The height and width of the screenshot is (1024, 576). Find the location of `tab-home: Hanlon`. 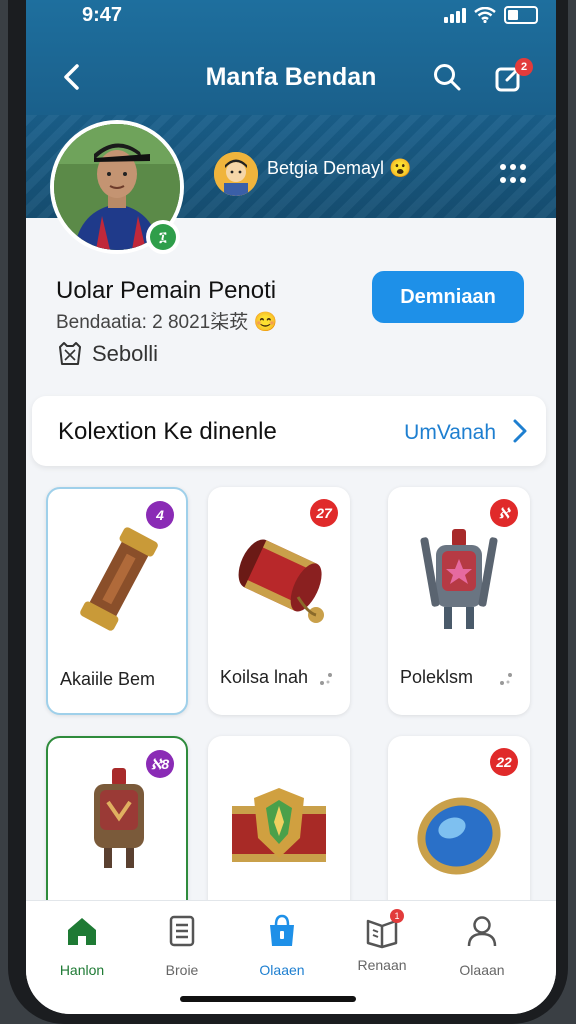

tab-home: Hanlon is located at coordinates (82, 945).